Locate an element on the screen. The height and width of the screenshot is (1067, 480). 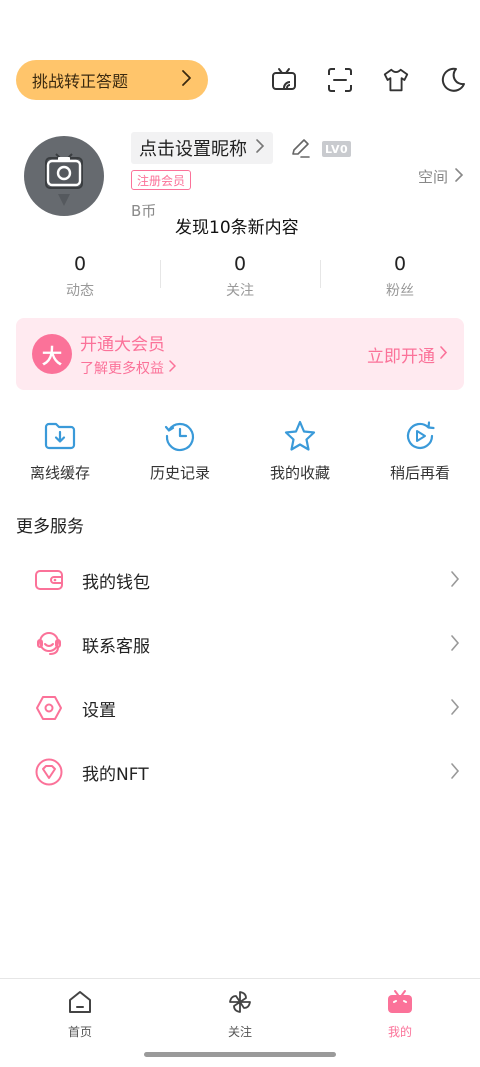
list-item-label: 设置 is located at coordinates (99, 710).